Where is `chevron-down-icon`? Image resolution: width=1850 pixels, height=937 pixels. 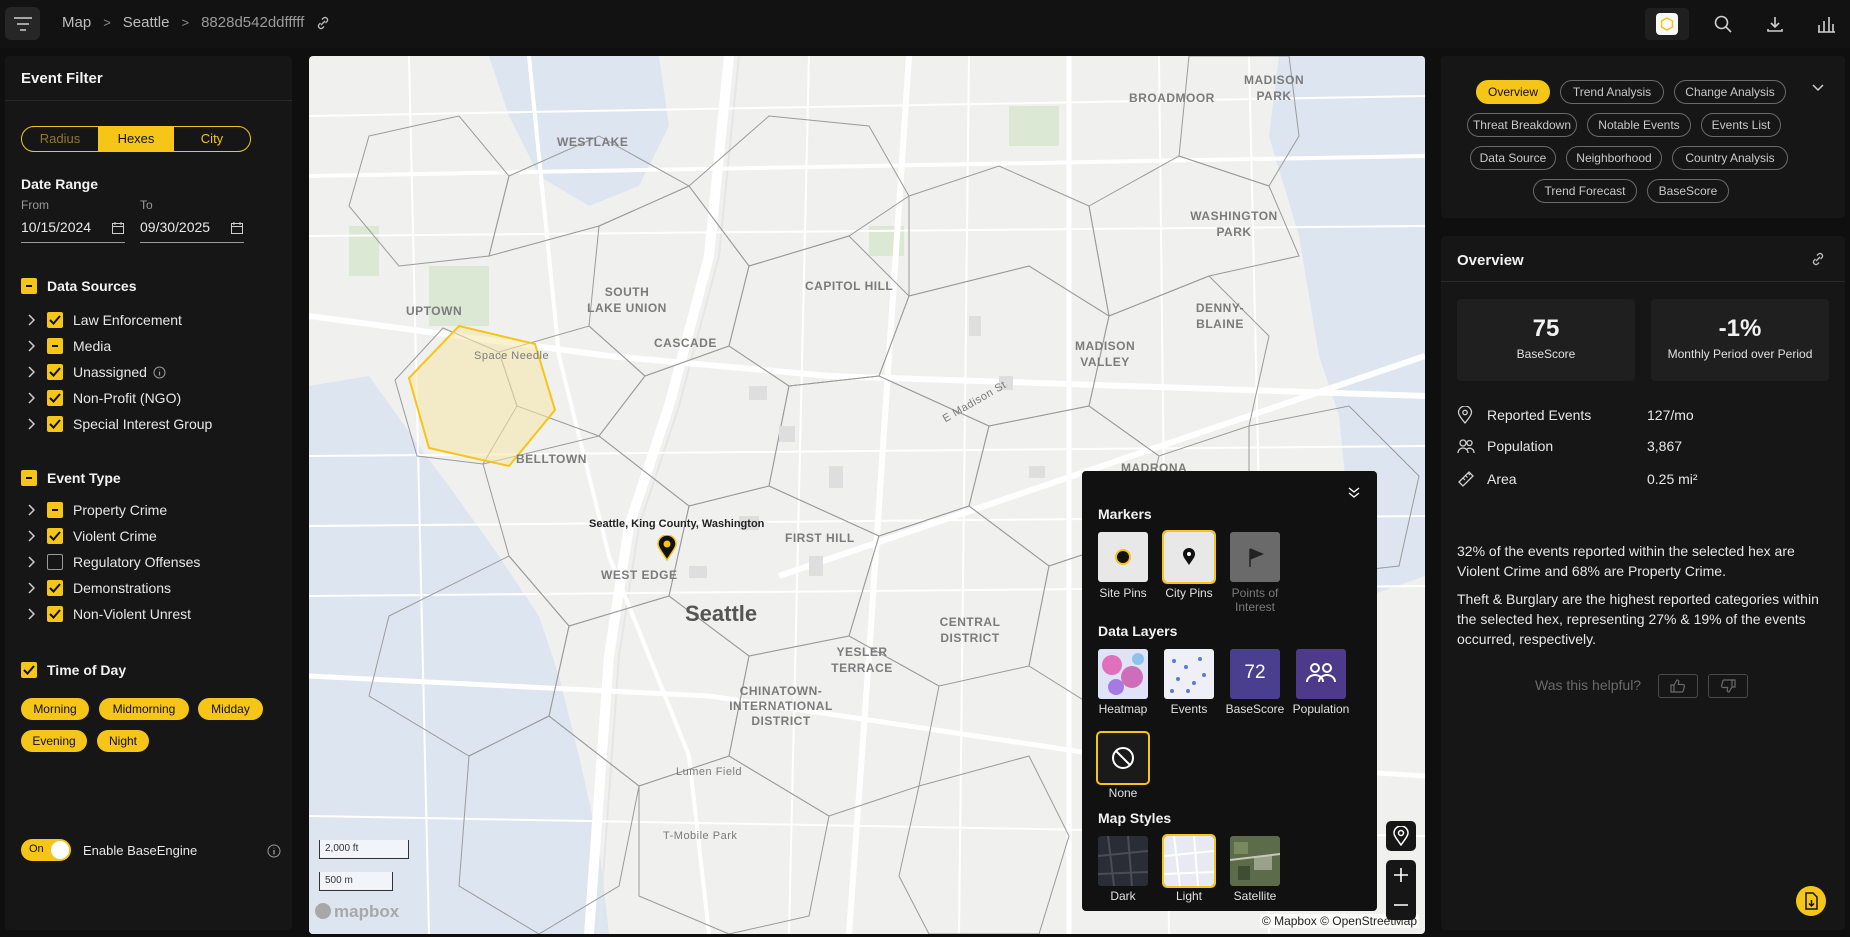 chevron-down-icon is located at coordinates (1818, 87).